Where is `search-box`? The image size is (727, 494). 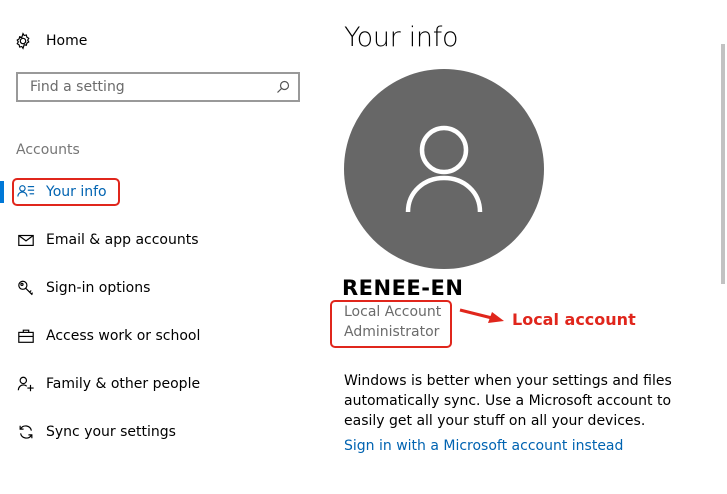
search-box is located at coordinates (158, 87).